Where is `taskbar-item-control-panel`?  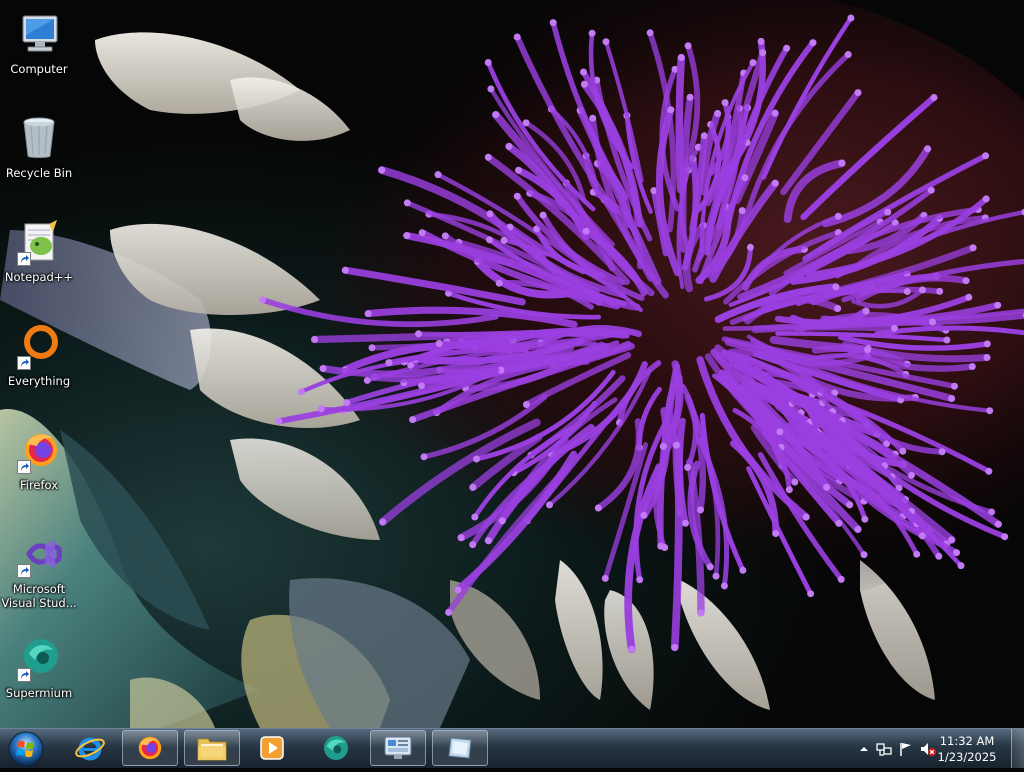 taskbar-item-control-panel is located at coordinates (398, 748).